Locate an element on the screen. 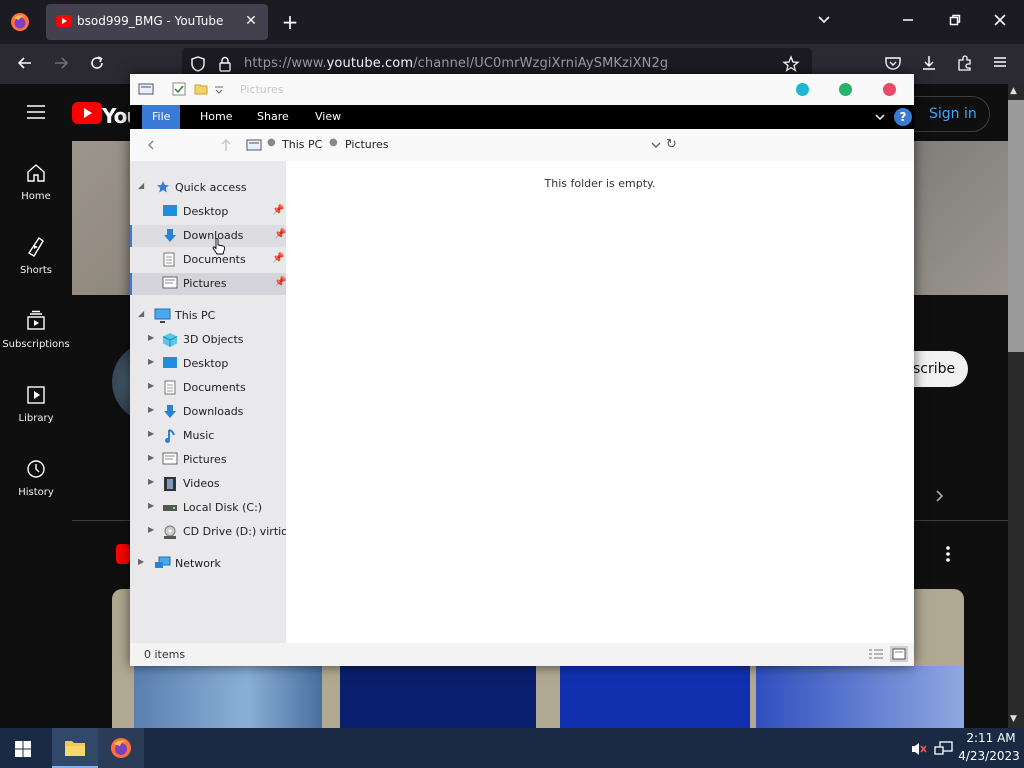  back-arrow-icon is located at coordinates (25, 63).